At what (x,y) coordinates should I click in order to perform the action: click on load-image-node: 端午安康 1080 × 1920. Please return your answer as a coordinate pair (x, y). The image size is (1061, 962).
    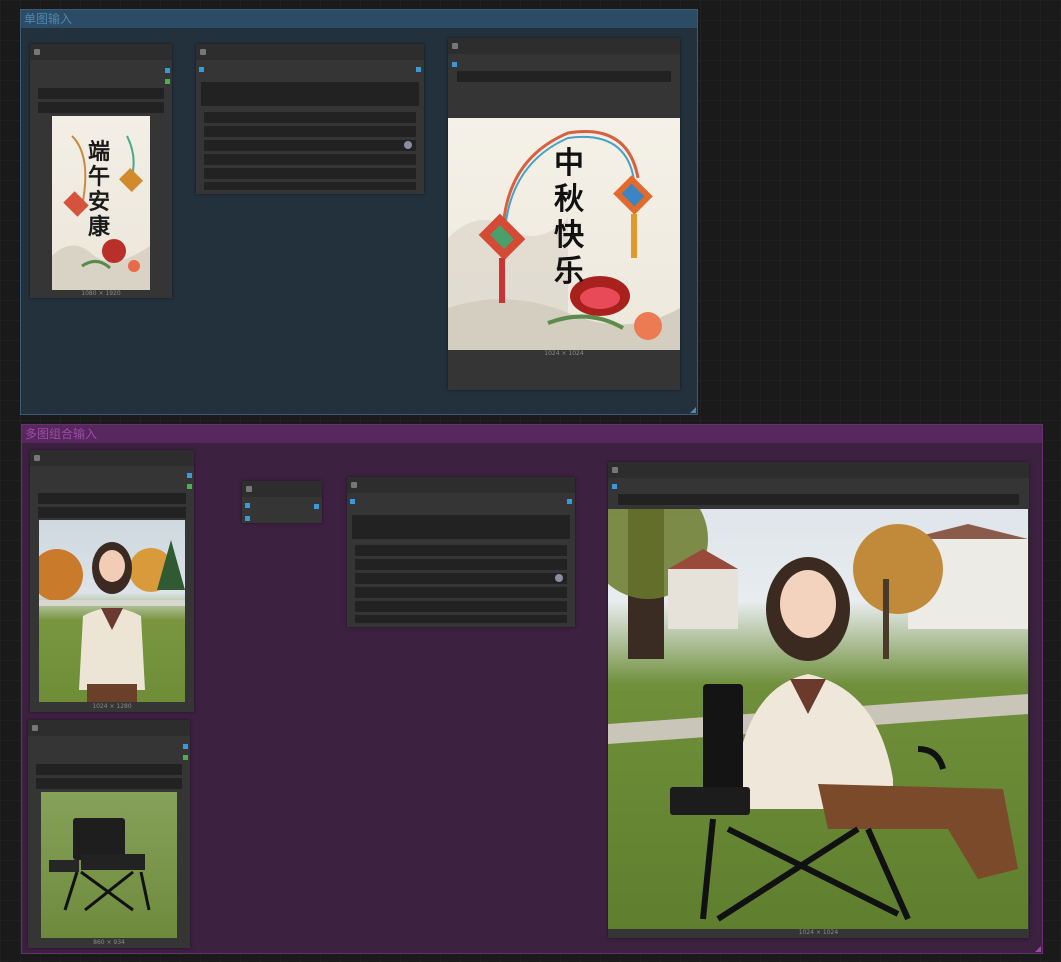
    Looking at the image, I should click on (101, 171).